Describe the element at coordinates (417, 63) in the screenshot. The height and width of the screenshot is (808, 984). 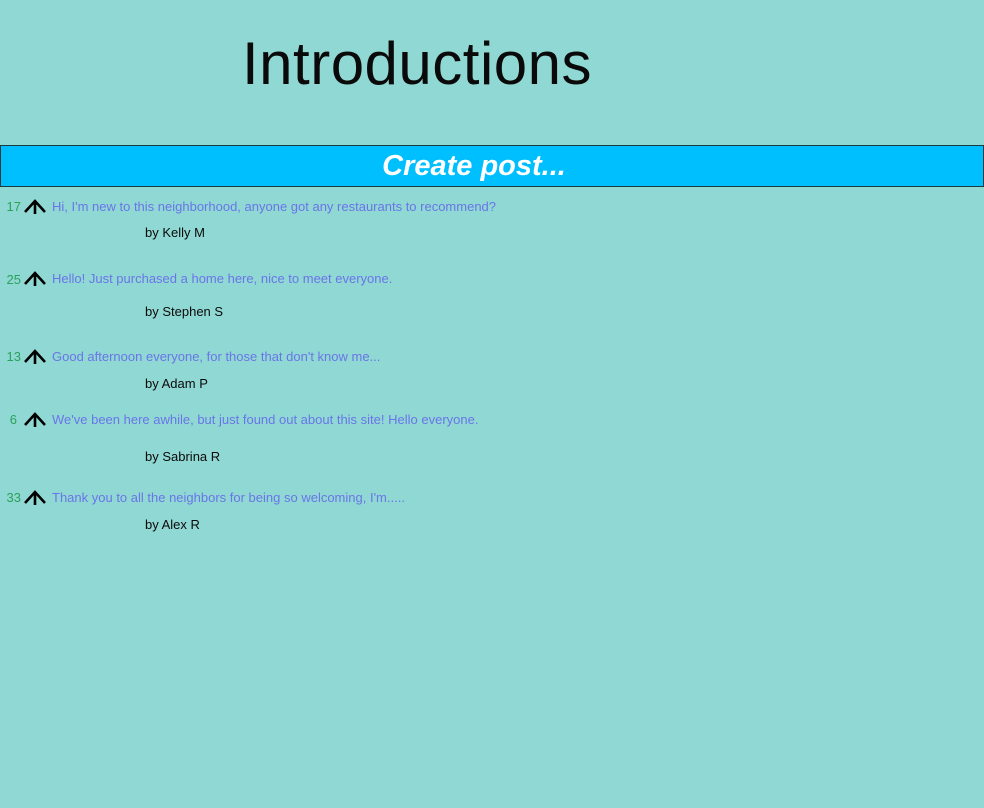
I see `page-title: Introductions` at that location.